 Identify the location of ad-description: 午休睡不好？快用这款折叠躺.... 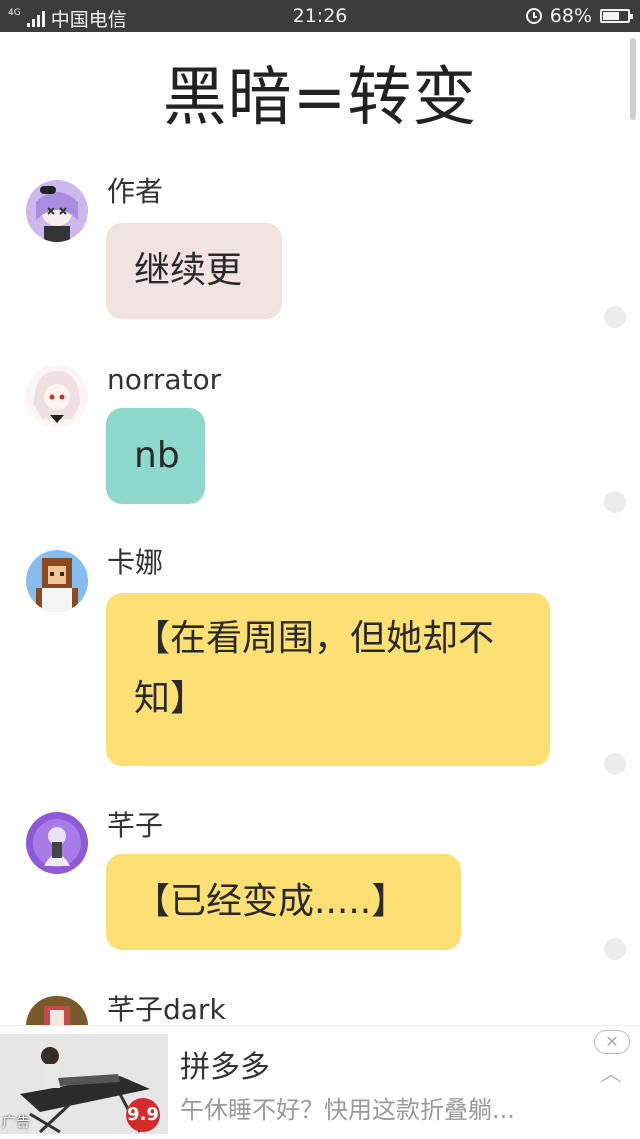
(347, 1107).